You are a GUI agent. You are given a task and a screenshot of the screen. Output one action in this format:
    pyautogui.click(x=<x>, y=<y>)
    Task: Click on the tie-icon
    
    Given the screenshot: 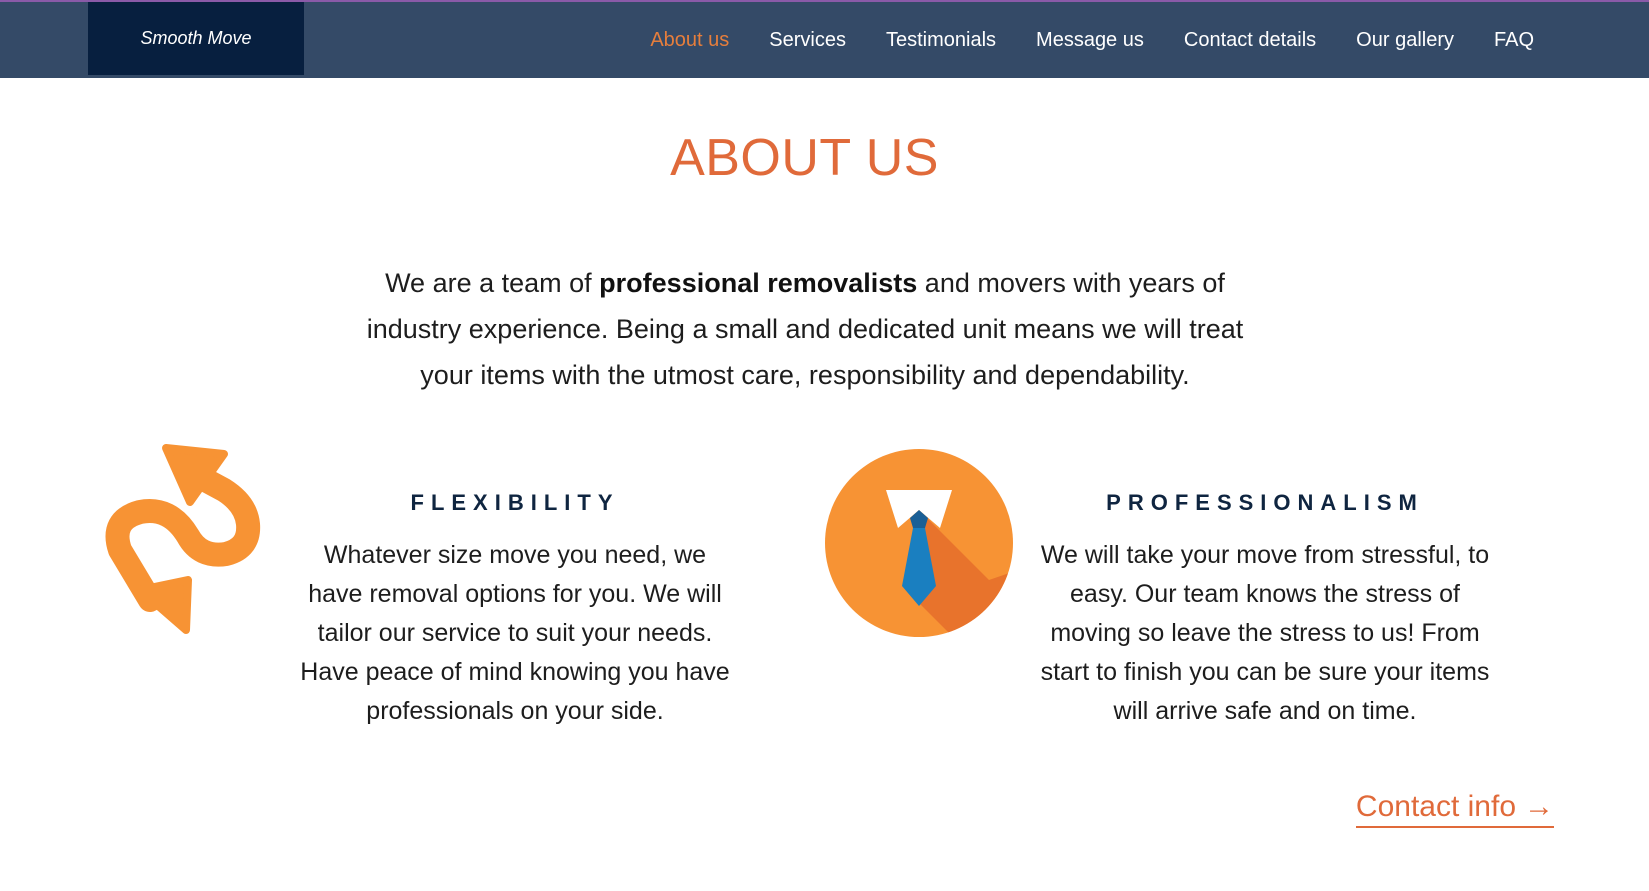 What is the action you would take?
    pyautogui.click(x=919, y=543)
    